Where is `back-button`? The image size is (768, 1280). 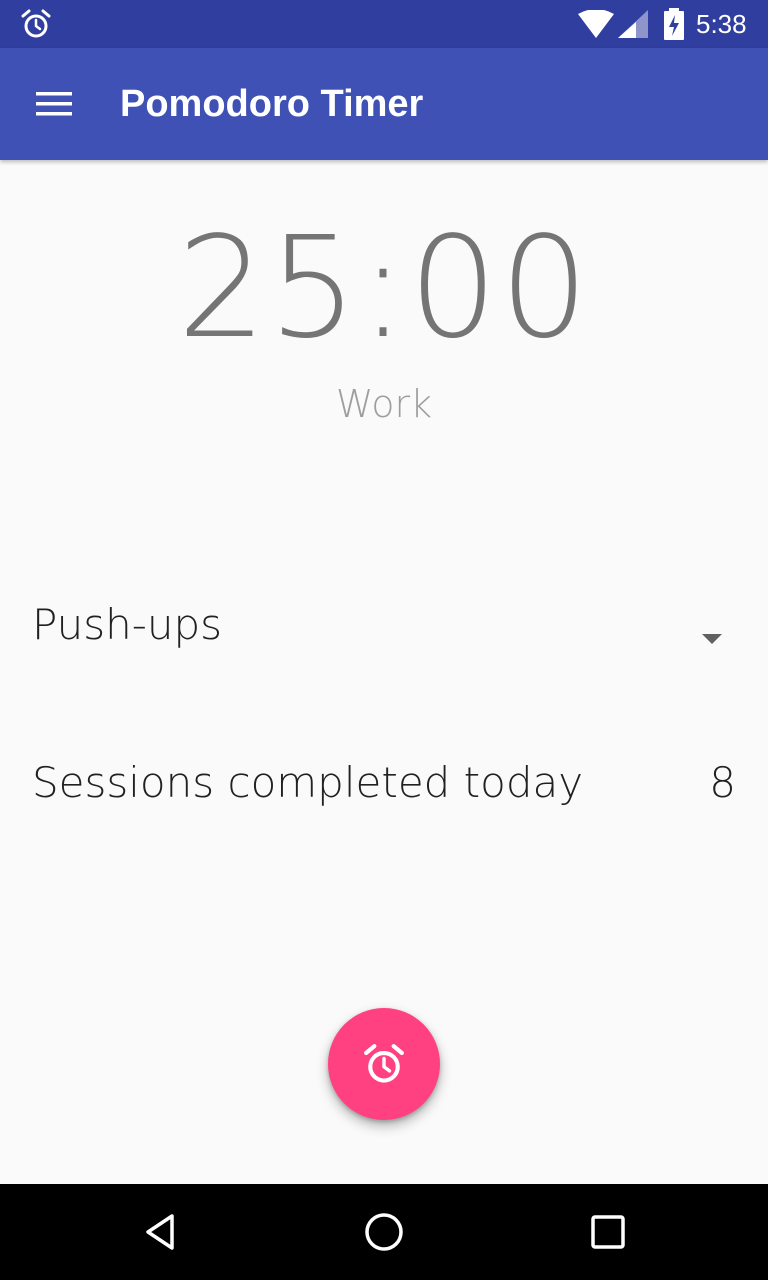
back-button is located at coordinates (160, 1232).